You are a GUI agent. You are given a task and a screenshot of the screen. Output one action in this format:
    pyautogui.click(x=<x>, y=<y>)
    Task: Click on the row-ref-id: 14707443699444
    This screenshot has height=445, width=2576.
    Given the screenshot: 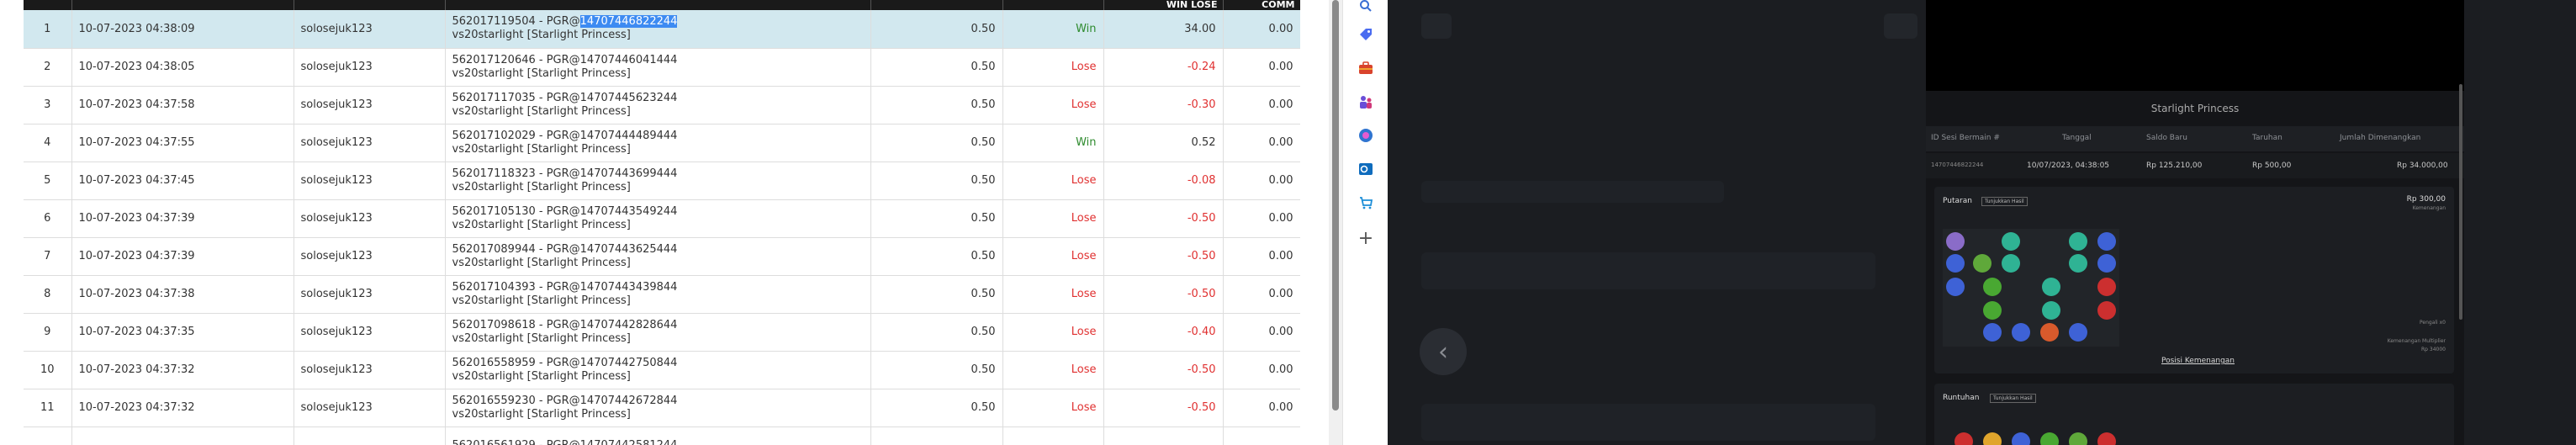 What is the action you would take?
    pyautogui.click(x=629, y=173)
    